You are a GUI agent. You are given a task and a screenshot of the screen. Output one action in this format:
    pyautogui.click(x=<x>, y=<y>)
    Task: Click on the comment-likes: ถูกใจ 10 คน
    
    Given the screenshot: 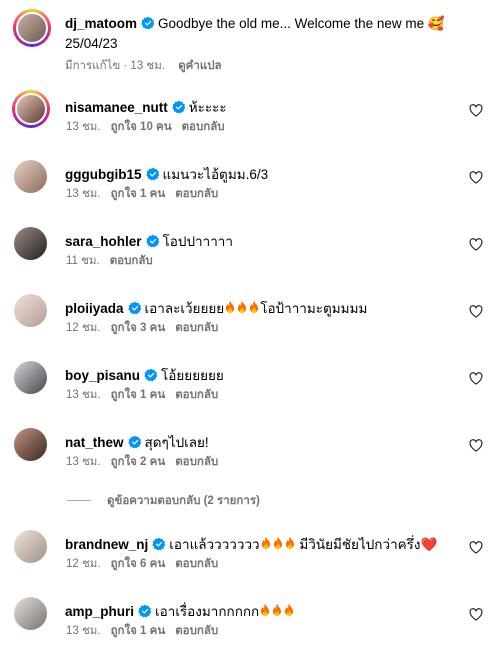 What is the action you would take?
    pyautogui.click(x=141, y=127)
    